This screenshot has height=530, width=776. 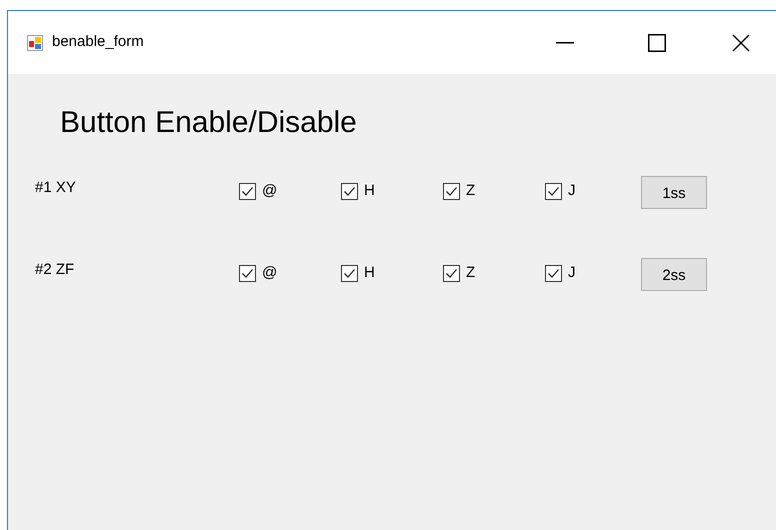 What do you see at coordinates (657, 43) in the screenshot?
I see `maximize-icon` at bounding box center [657, 43].